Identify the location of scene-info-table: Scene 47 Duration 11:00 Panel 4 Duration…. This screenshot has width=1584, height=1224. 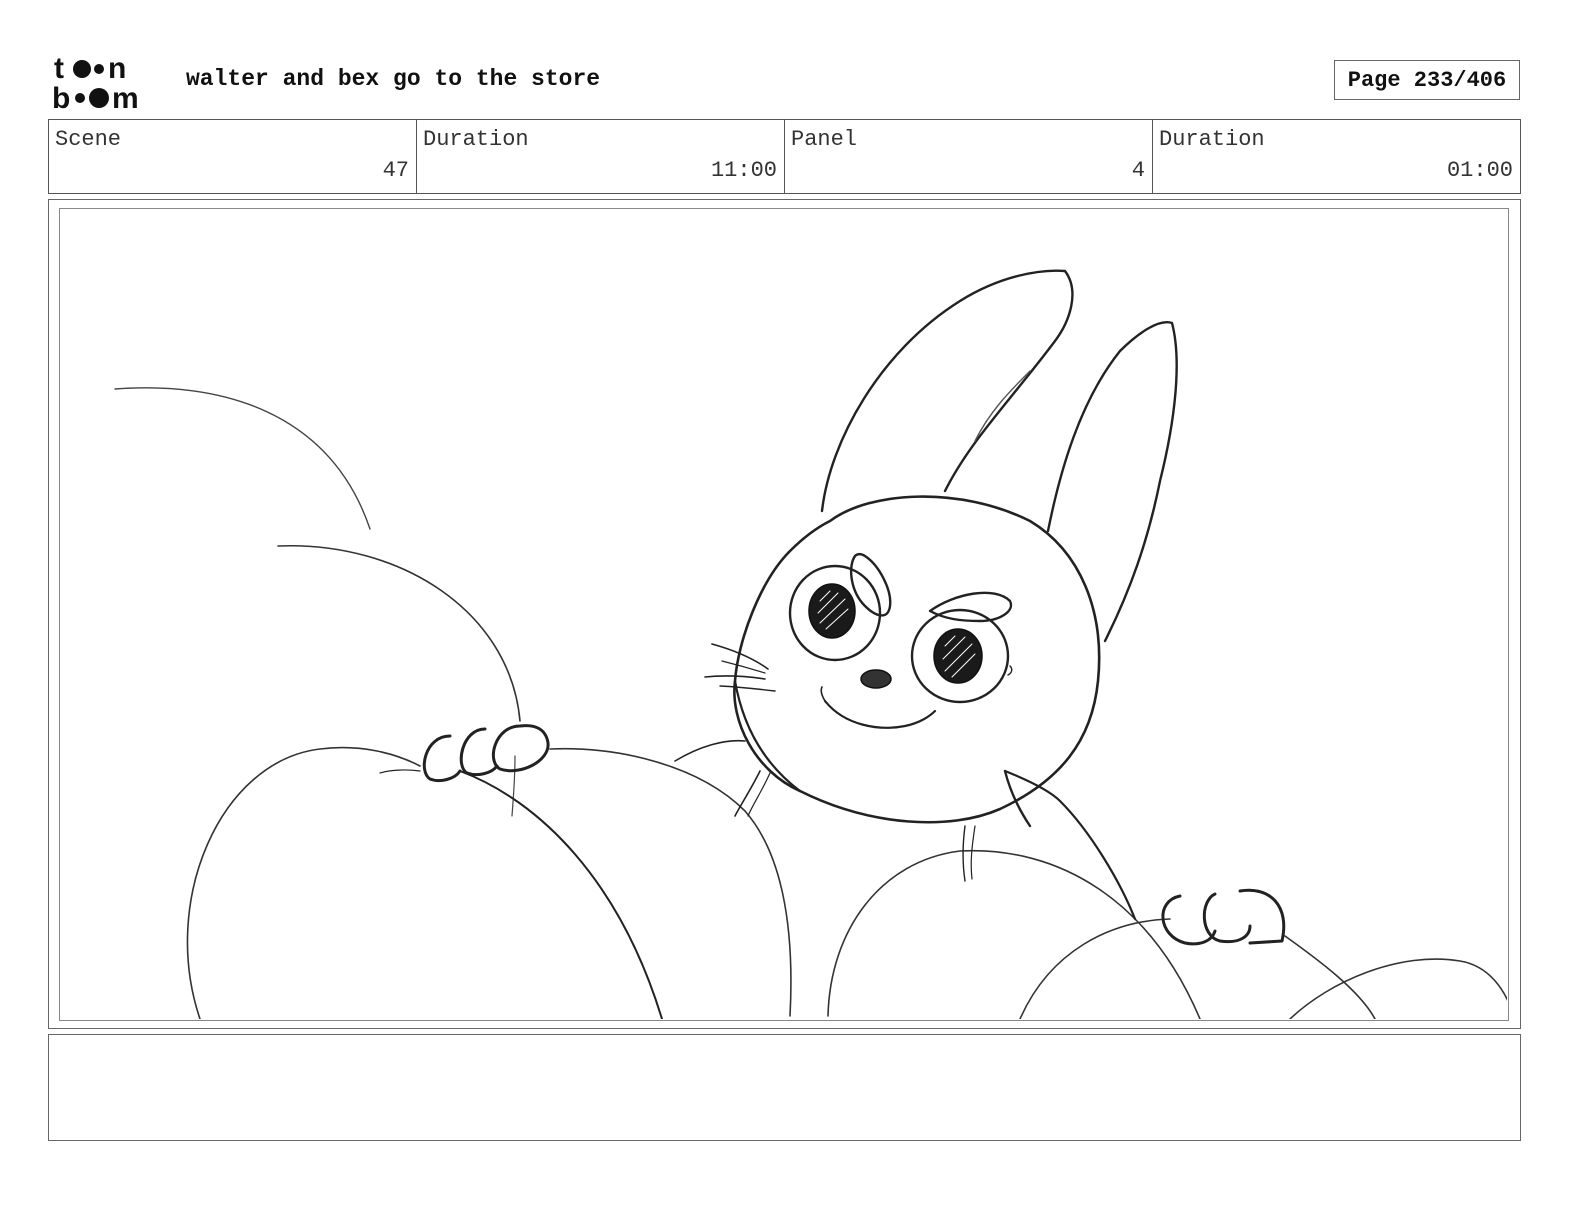
(784, 156).